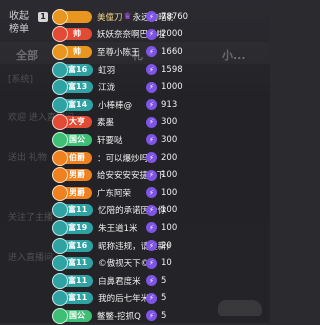 Image resolution: width=320 pixels, height=325 pixels. Describe the element at coordinates (136, 123) in the screenshot. I see `leaderboard-row: 大亨 素墨 ⚡ 300` at that location.